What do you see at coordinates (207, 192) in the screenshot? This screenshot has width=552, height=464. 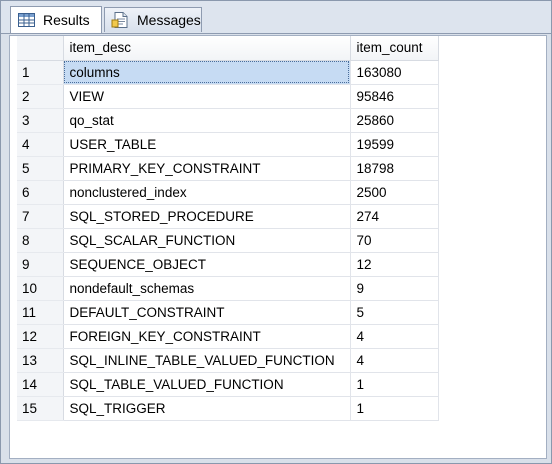 I see `cell-item-desc: nonclustered_index` at bounding box center [207, 192].